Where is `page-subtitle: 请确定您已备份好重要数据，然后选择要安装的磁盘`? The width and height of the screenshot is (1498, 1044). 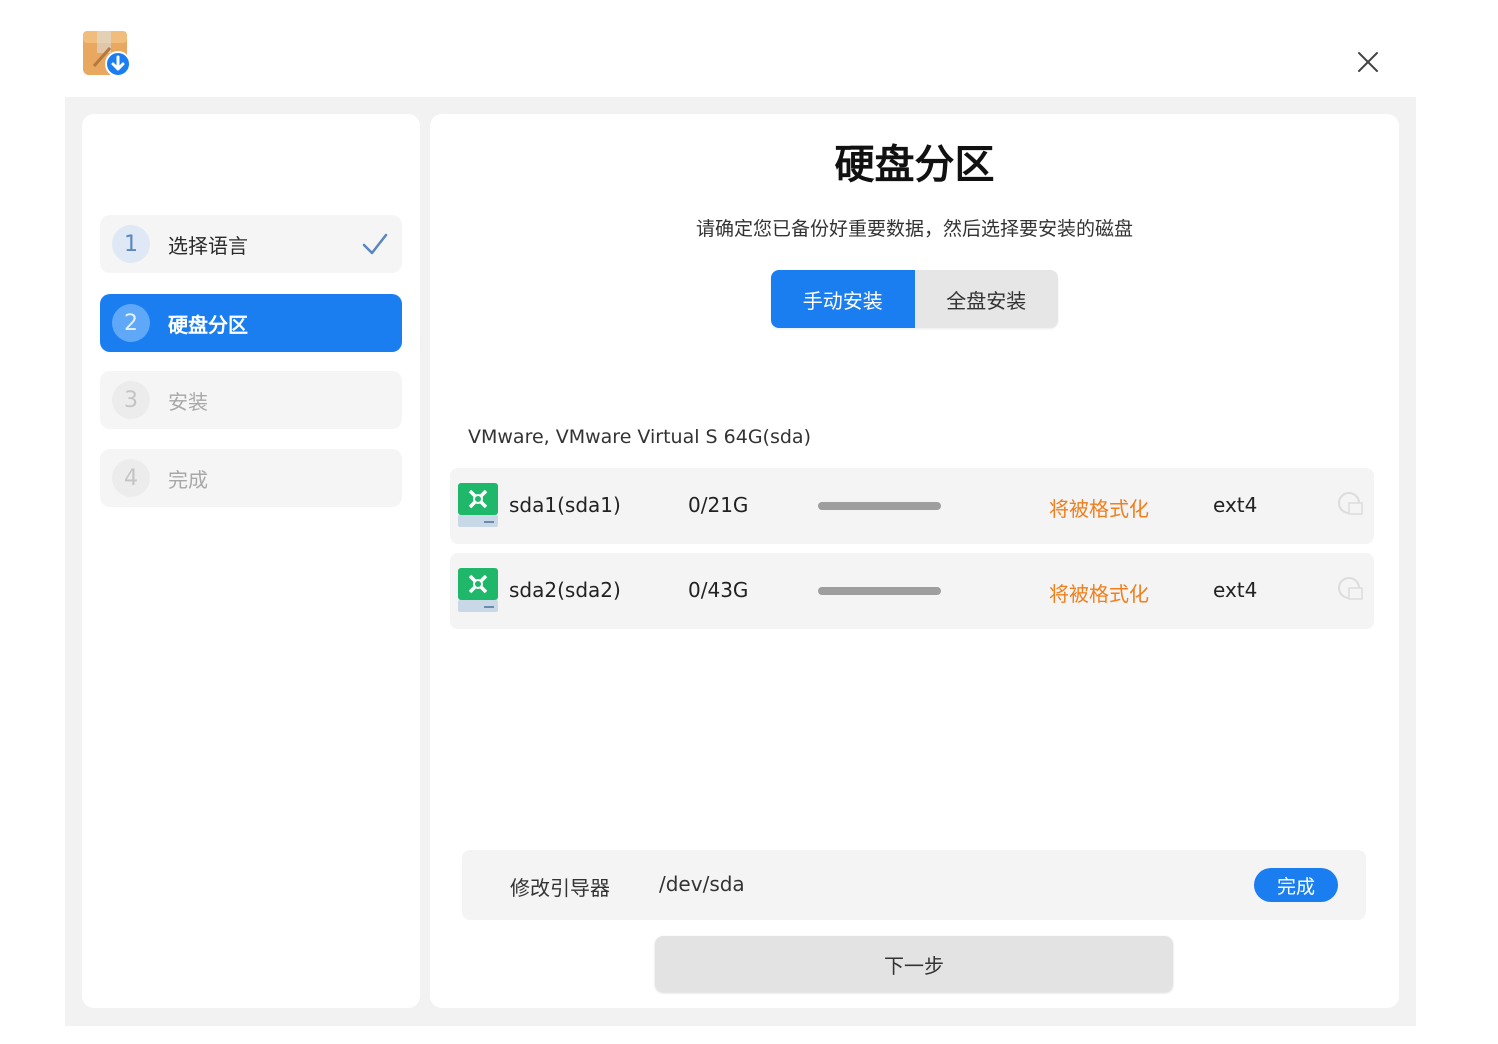
page-subtitle: 请确定您已备份好重要数据，然后选择要安装的磁盘 is located at coordinates (914, 229).